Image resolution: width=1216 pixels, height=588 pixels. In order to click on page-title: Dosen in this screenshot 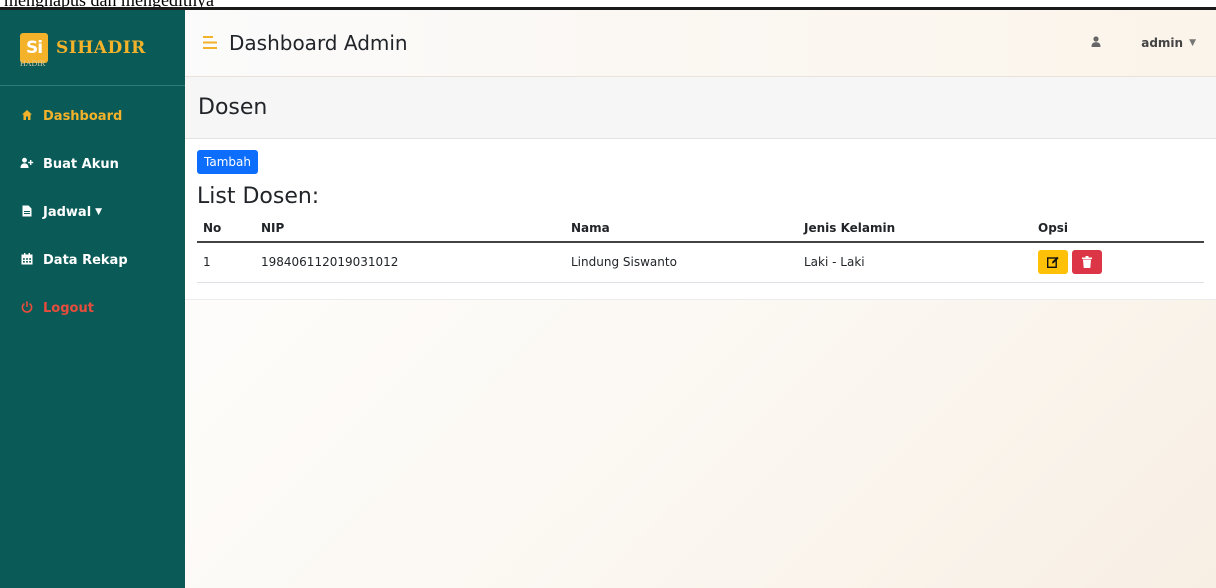, I will do `click(233, 107)`.